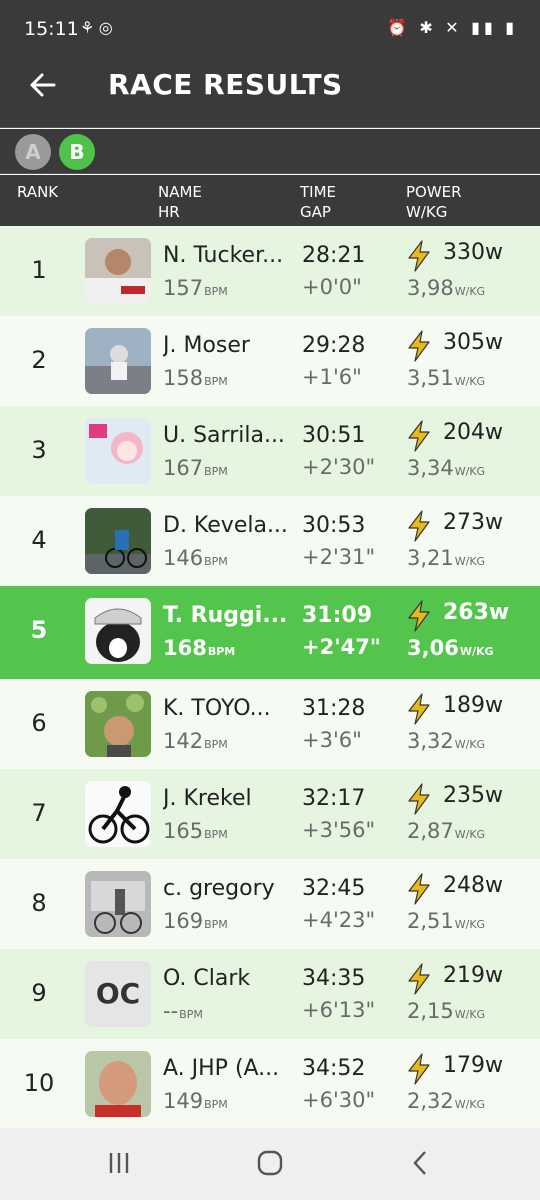  I want to click on watts-per-kg: 3,21W/KG, so click(446, 558).